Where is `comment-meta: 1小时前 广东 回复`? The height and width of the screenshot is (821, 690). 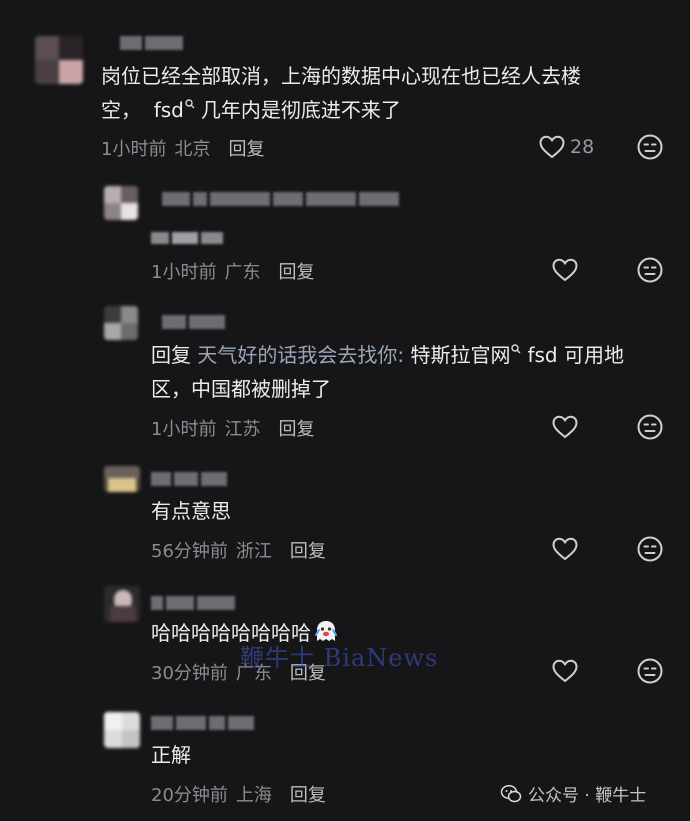
comment-meta: 1小时前 广东 回复 is located at coordinates (232, 271).